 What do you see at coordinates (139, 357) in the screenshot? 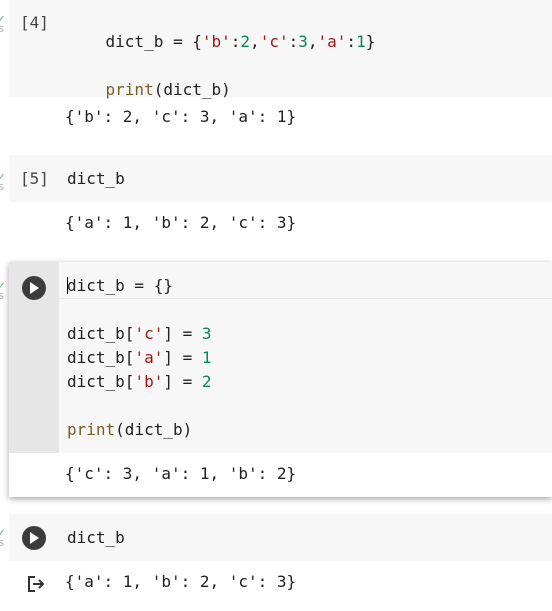
I see `code-line: dict_b['a'] = 1` at bounding box center [139, 357].